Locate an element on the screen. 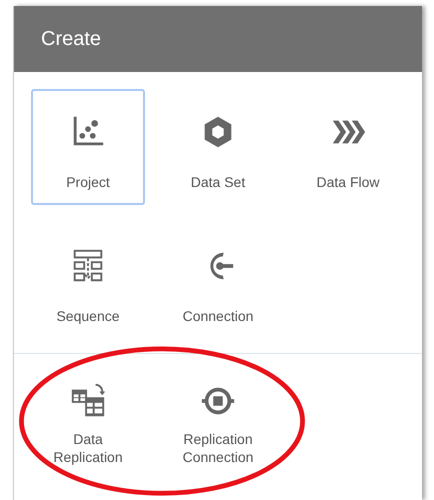 Image resolution: width=434 pixels, height=500 pixels. create-tile: Project is located at coordinates (88, 147).